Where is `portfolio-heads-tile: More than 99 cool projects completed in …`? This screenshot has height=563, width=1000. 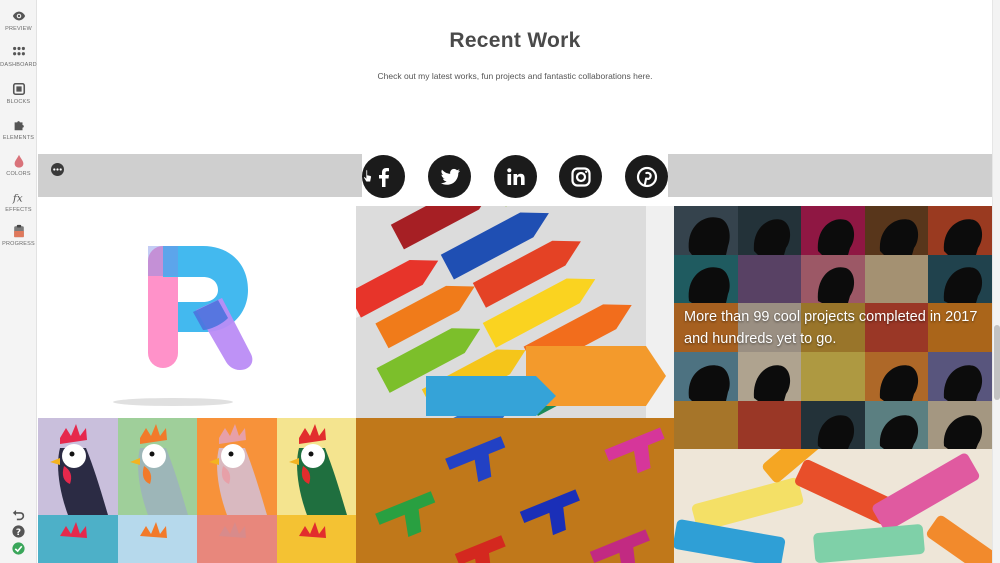 portfolio-heads-tile: More than 99 cool projects completed in … is located at coordinates (833, 327).